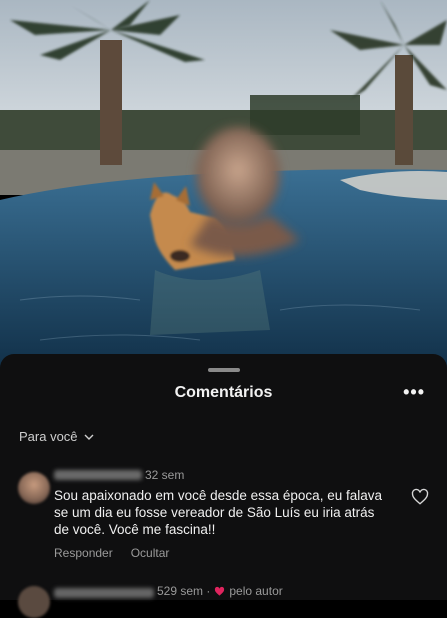  I want to click on filter-label: Para você, so click(48, 436).